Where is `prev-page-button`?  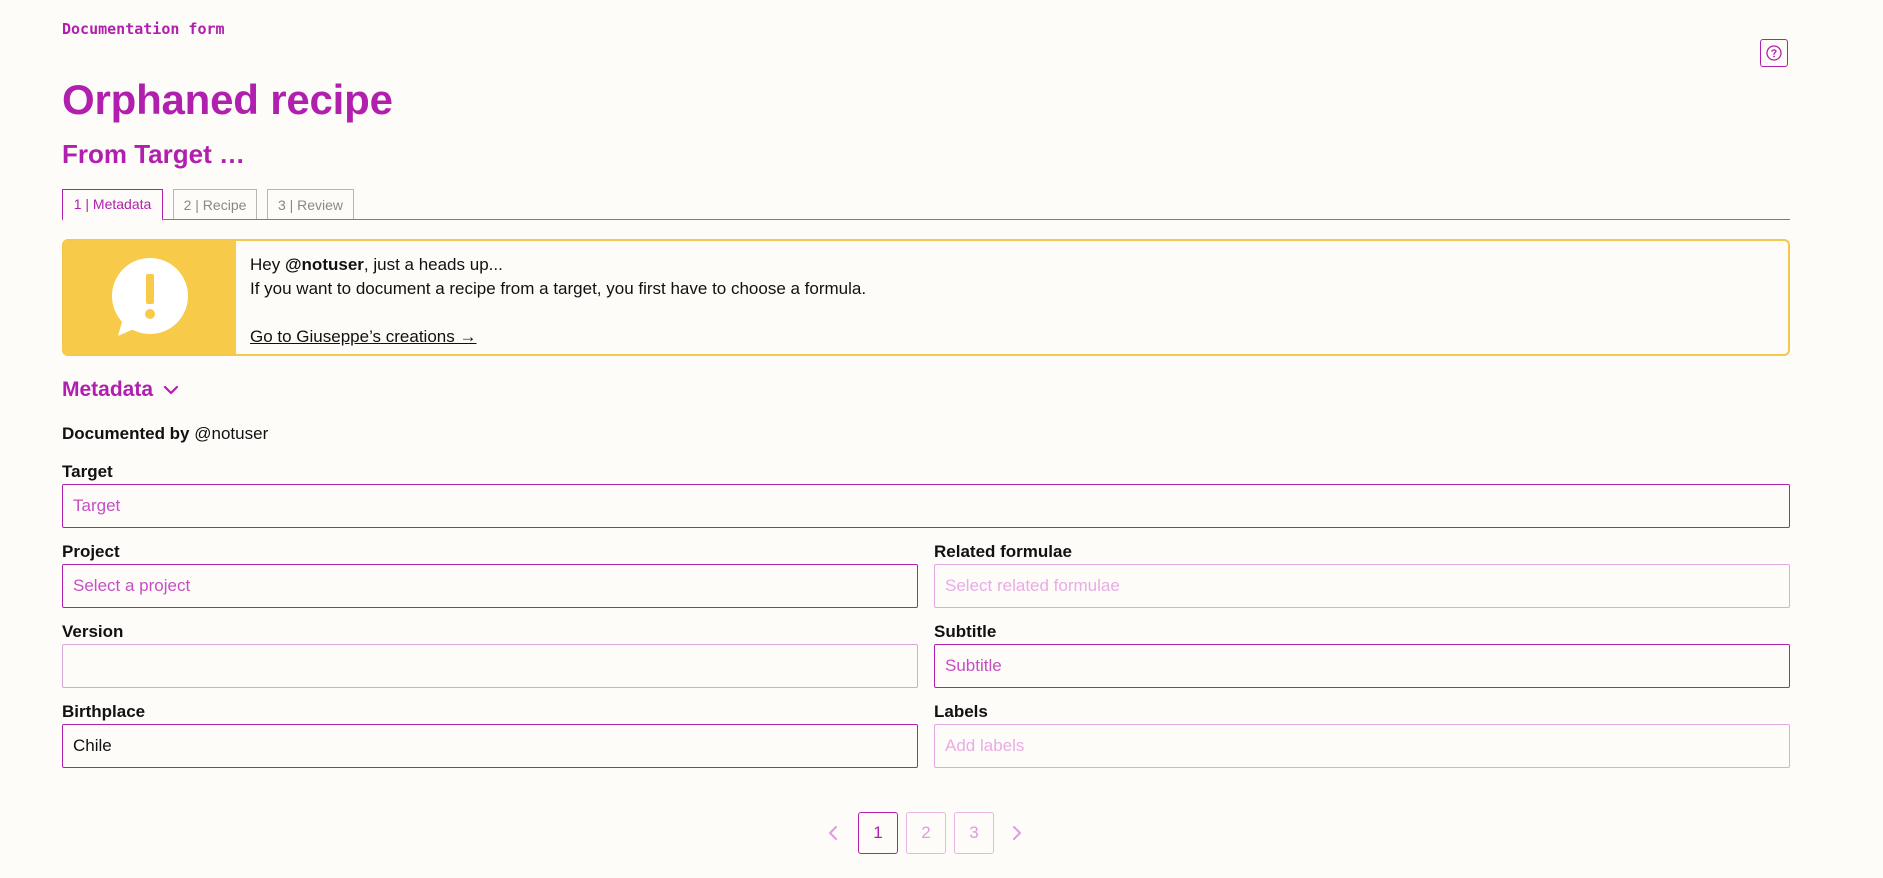
prev-page-button is located at coordinates (833, 833).